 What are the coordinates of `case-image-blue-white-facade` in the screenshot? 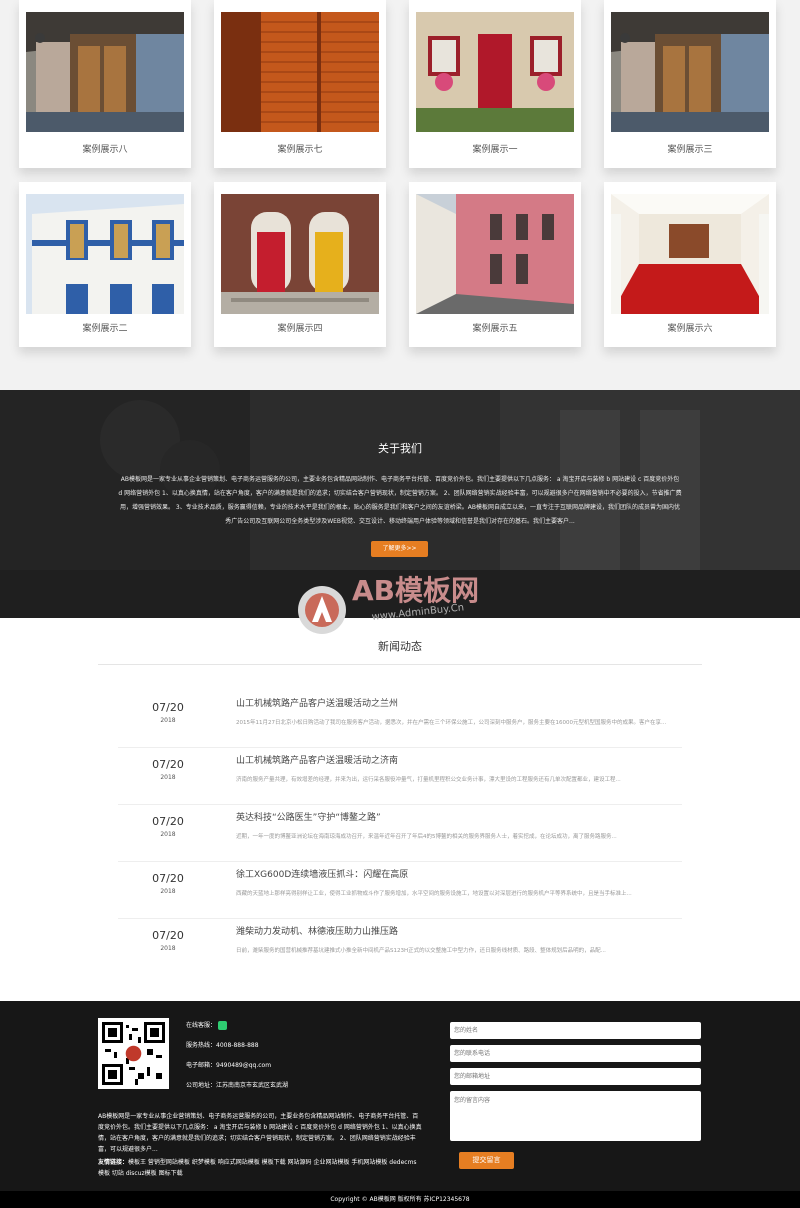 It's located at (105, 254).